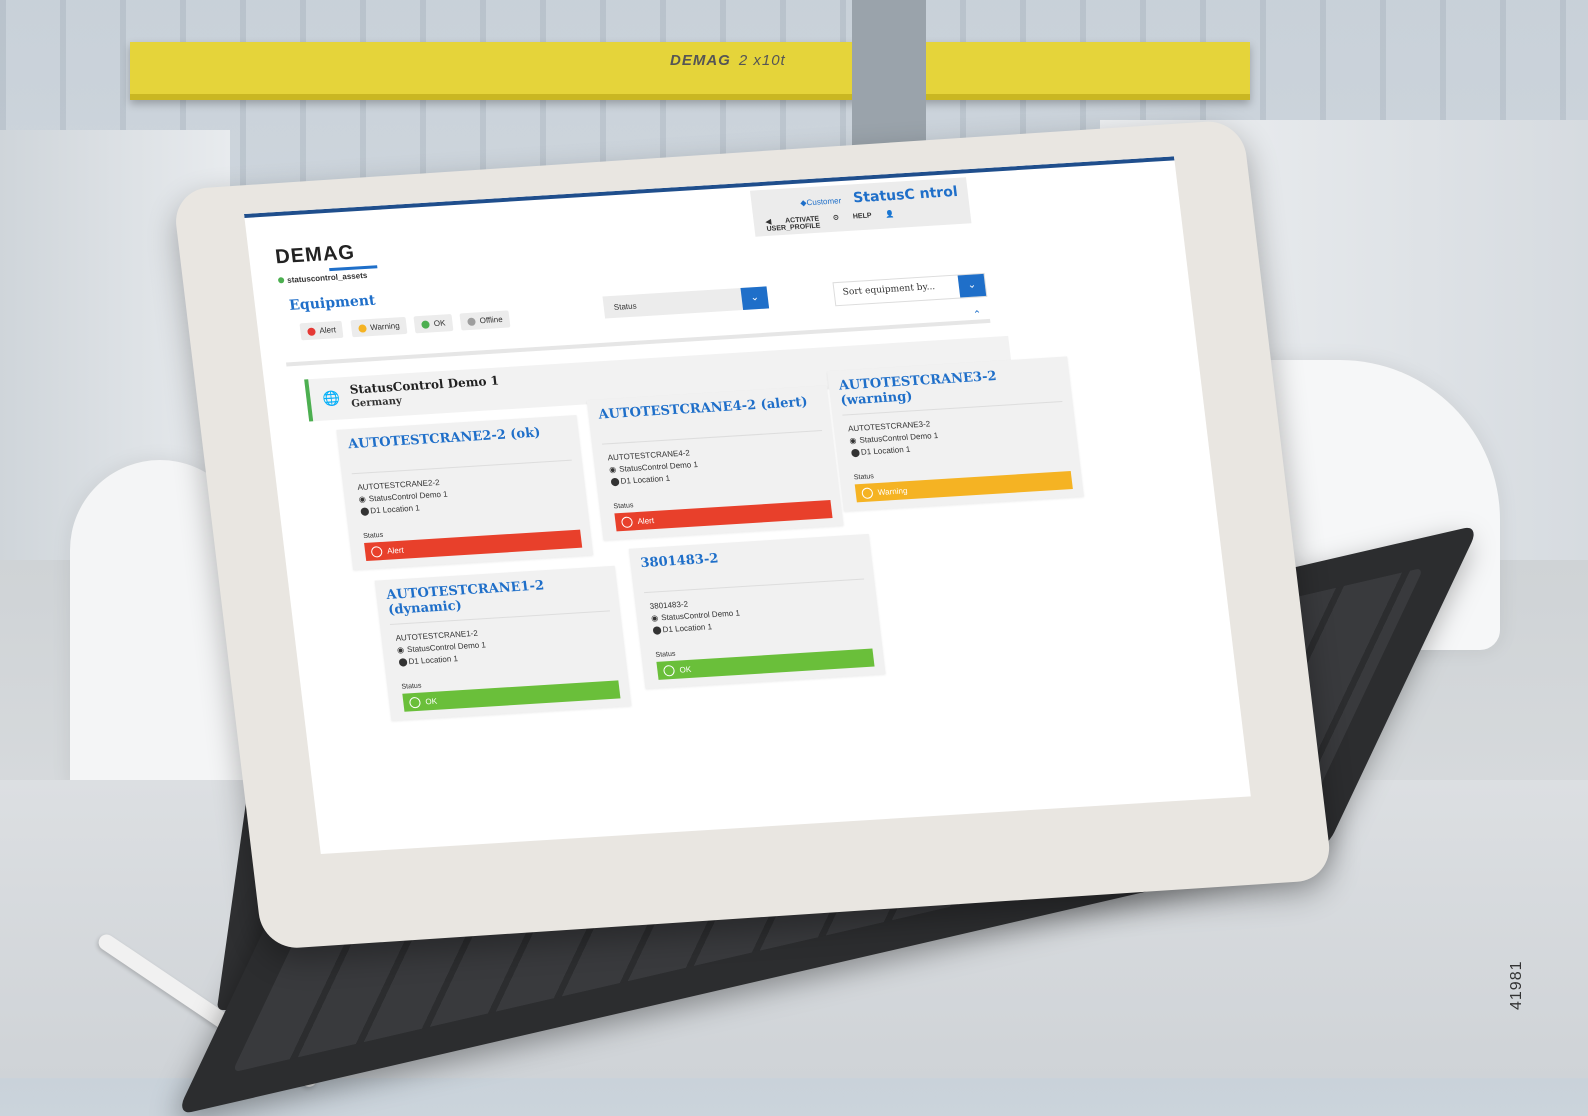  I want to click on status-filter-value: Status, so click(625, 306).